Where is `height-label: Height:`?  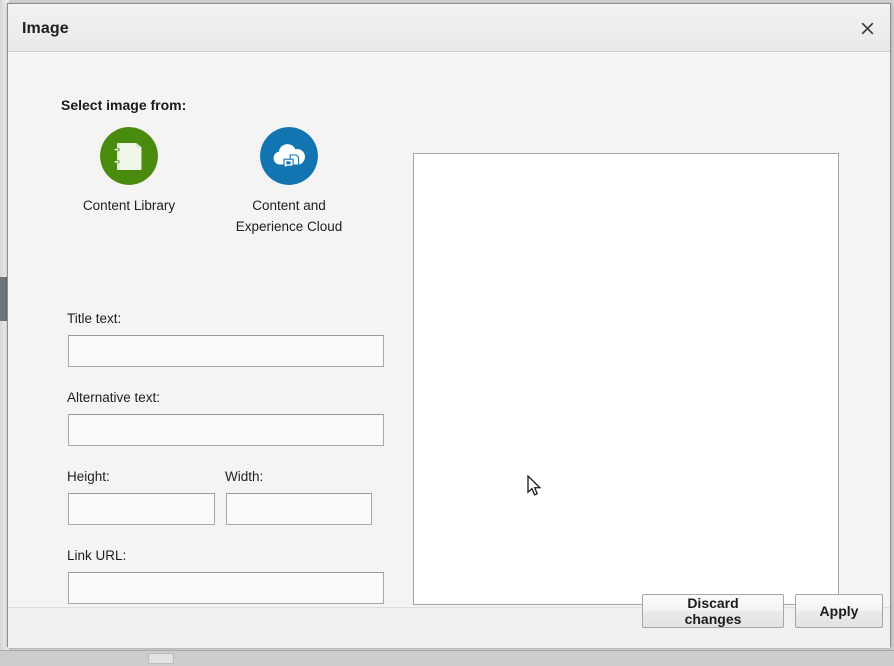
height-label: Height: is located at coordinates (88, 476).